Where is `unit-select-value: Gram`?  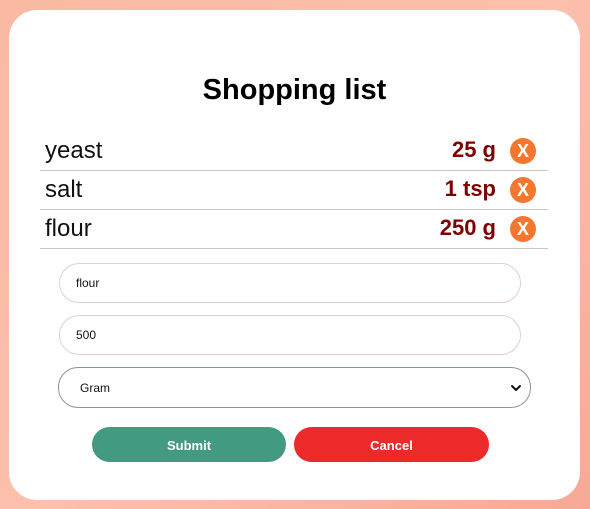 unit-select-value: Gram is located at coordinates (95, 388).